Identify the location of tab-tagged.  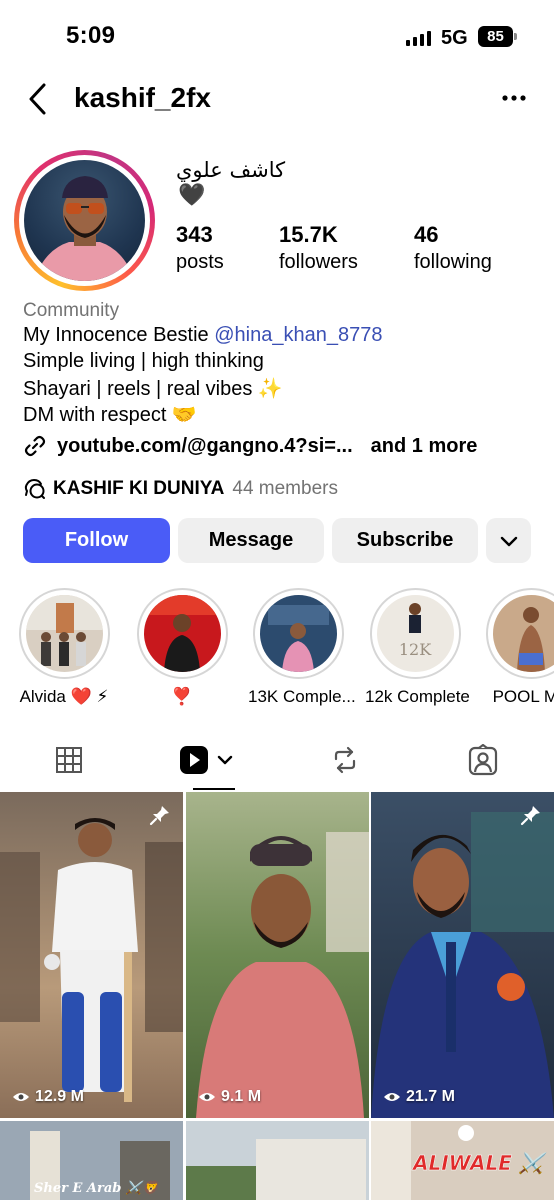
(483, 760).